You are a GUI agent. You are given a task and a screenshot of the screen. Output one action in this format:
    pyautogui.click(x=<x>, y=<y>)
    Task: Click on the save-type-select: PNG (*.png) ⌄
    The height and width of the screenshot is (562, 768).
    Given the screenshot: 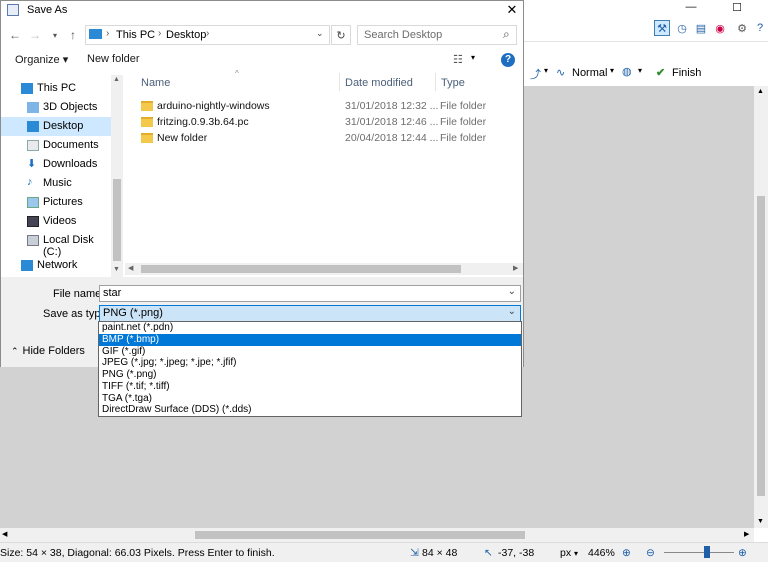 What is the action you would take?
    pyautogui.click(x=310, y=313)
    